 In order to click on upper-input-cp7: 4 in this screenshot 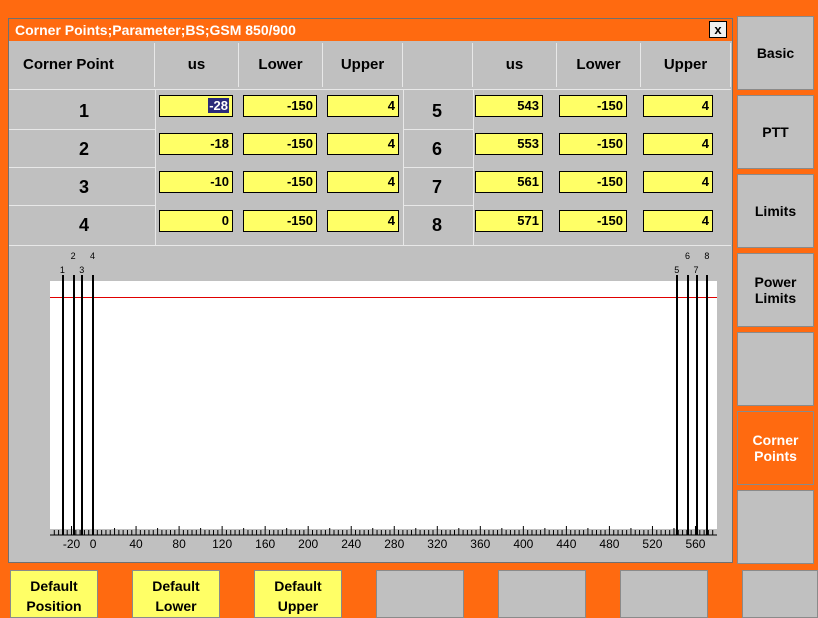, I will do `click(678, 182)`.